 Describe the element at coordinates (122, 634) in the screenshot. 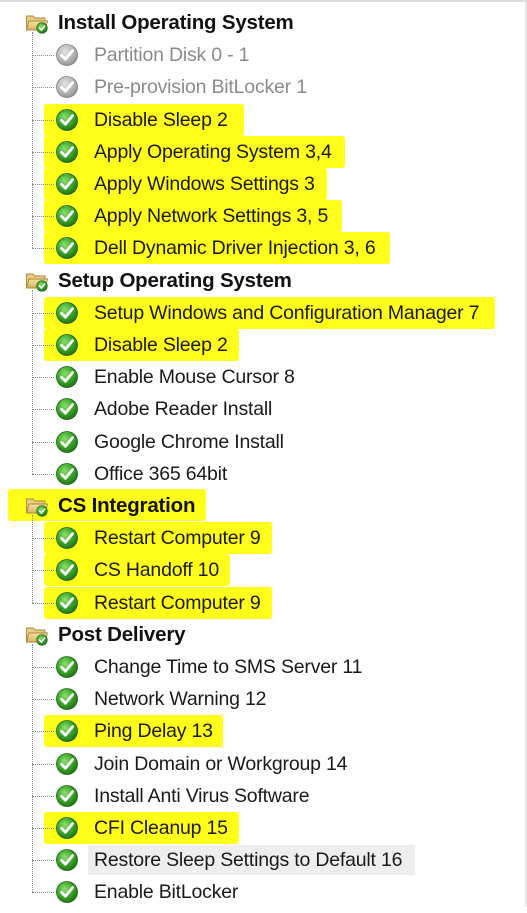

I see `group-label: Post Delivery` at that location.